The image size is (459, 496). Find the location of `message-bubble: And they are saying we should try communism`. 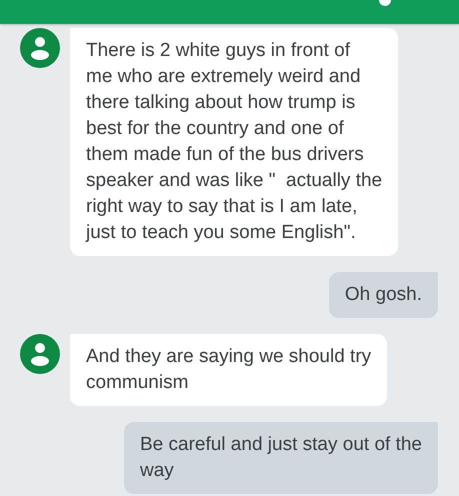

message-bubble: And they are saying we should try communism is located at coordinates (229, 370).